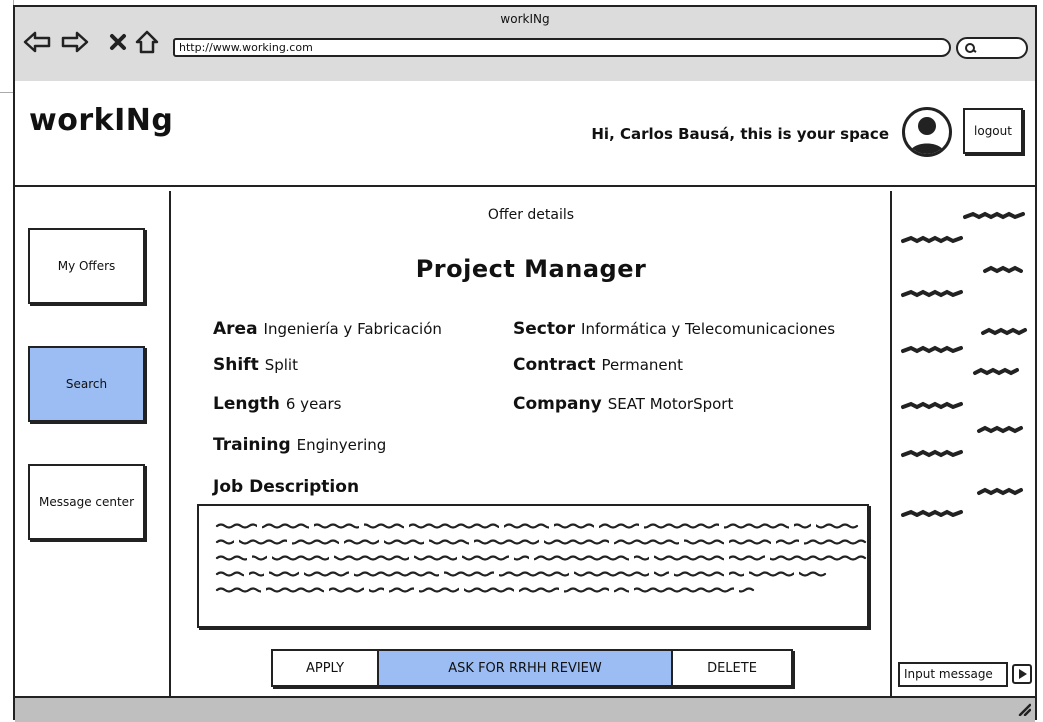 The width and height of the screenshot is (1043, 722). What do you see at coordinates (101, 120) in the screenshot?
I see `app-logo: workINg` at bounding box center [101, 120].